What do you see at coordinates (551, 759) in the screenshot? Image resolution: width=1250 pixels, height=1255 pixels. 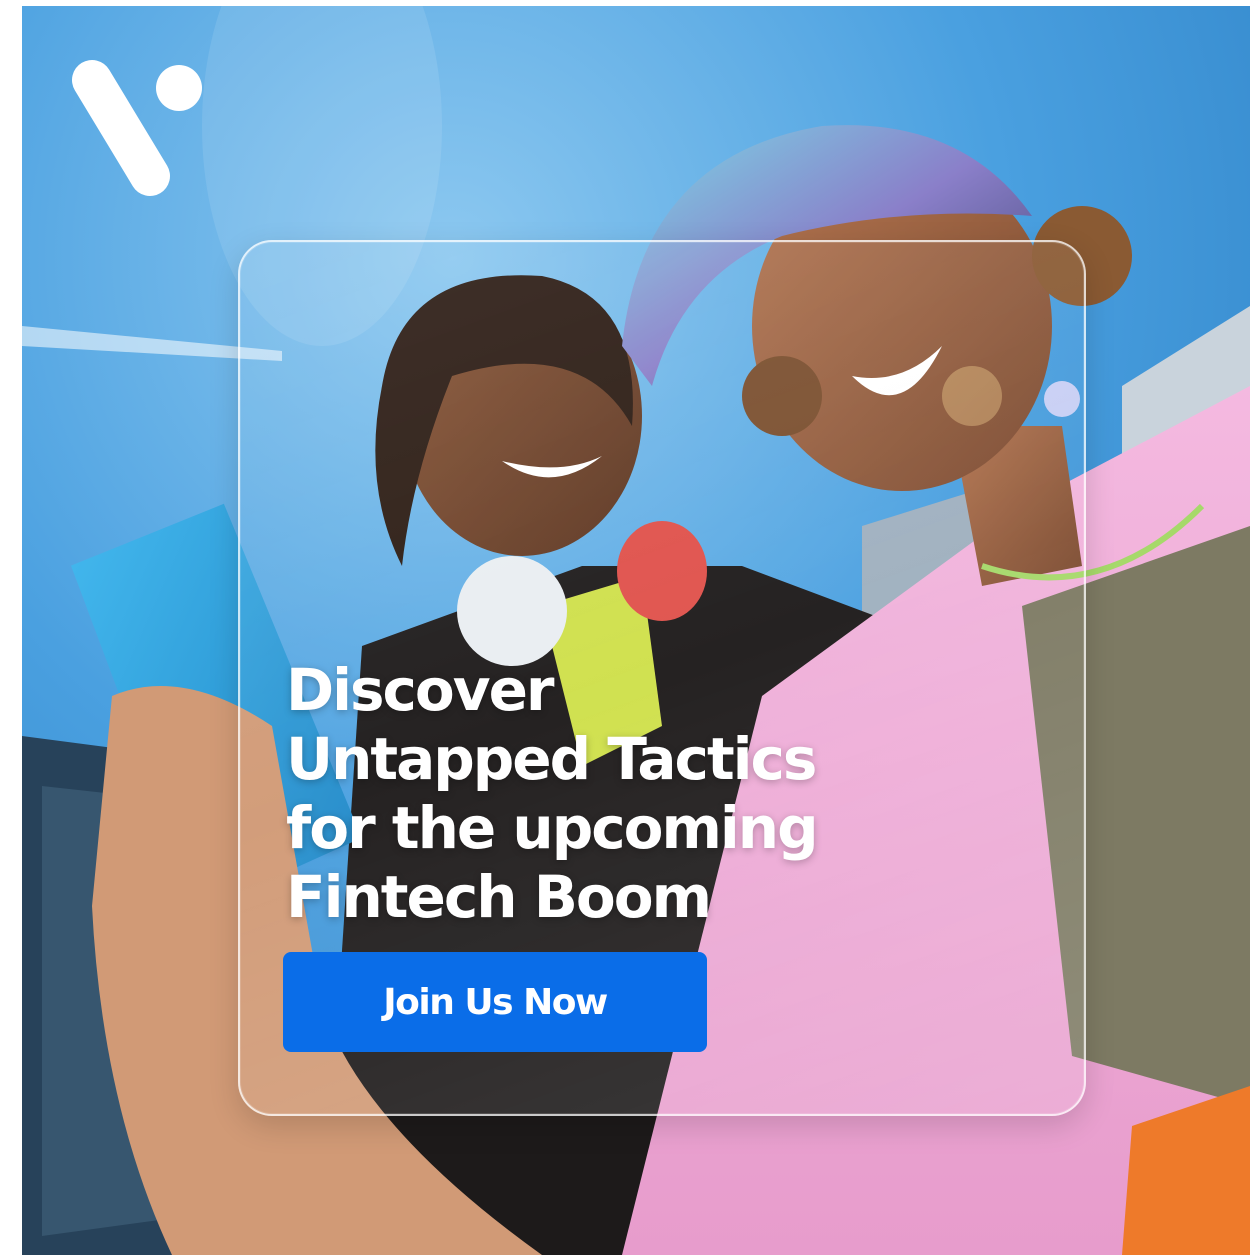 I see `headline-line-2: Untapped Tactics` at bounding box center [551, 759].